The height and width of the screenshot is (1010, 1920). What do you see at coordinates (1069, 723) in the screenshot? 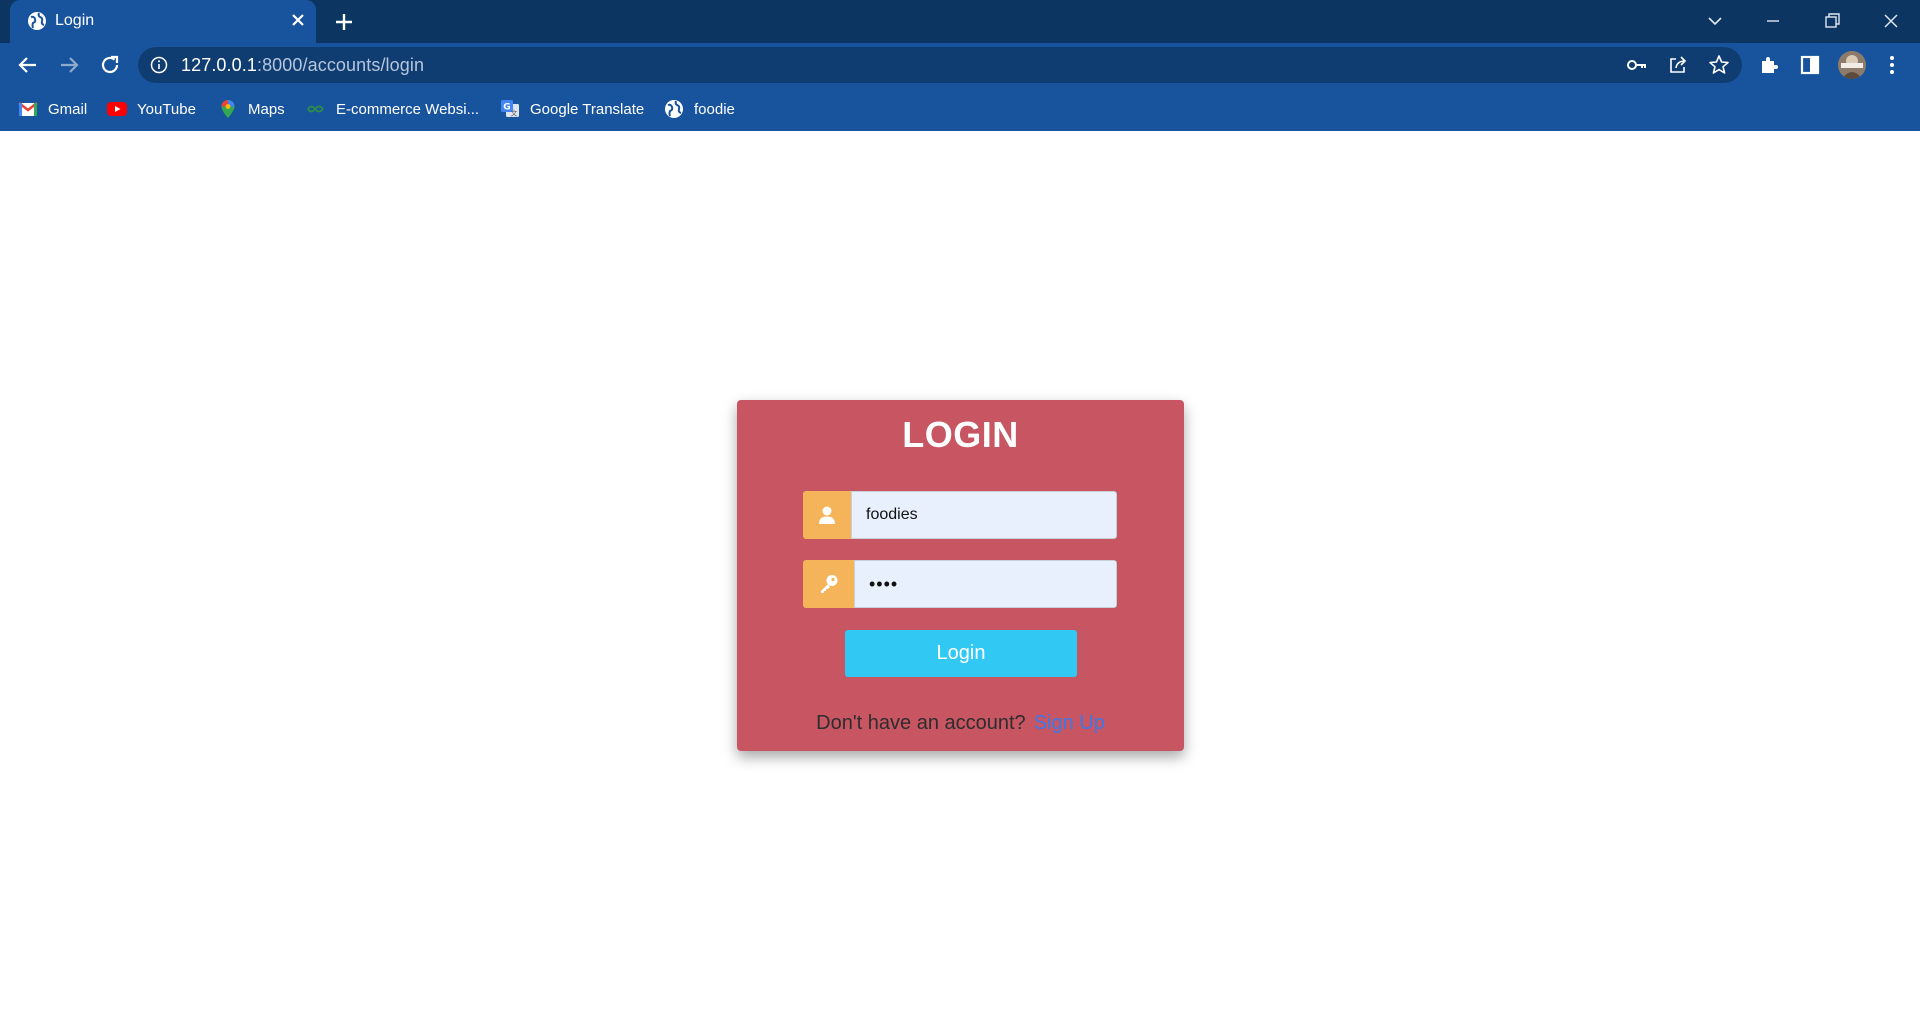
I see `signup-link: Sign Up` at bounding box center [1069, 723].